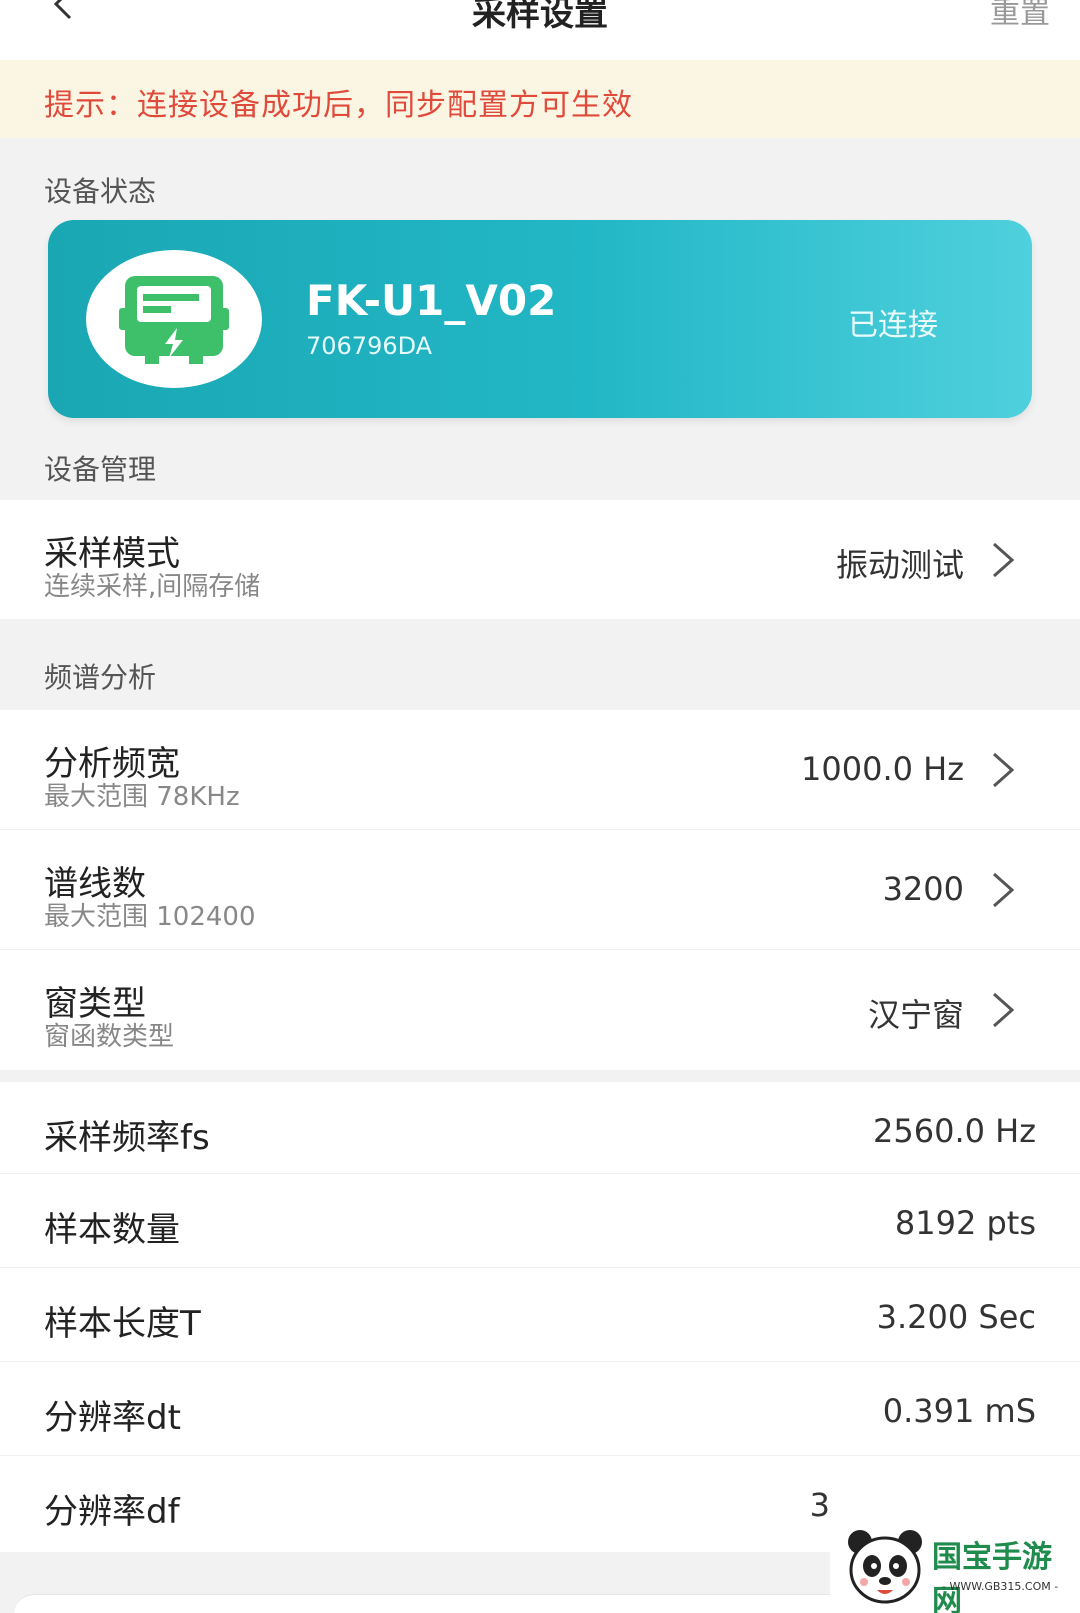  I want to click on setting-row-sampling-mode: 采样模式 连续采样,间隔存储 振动测试, so click(540, 560).